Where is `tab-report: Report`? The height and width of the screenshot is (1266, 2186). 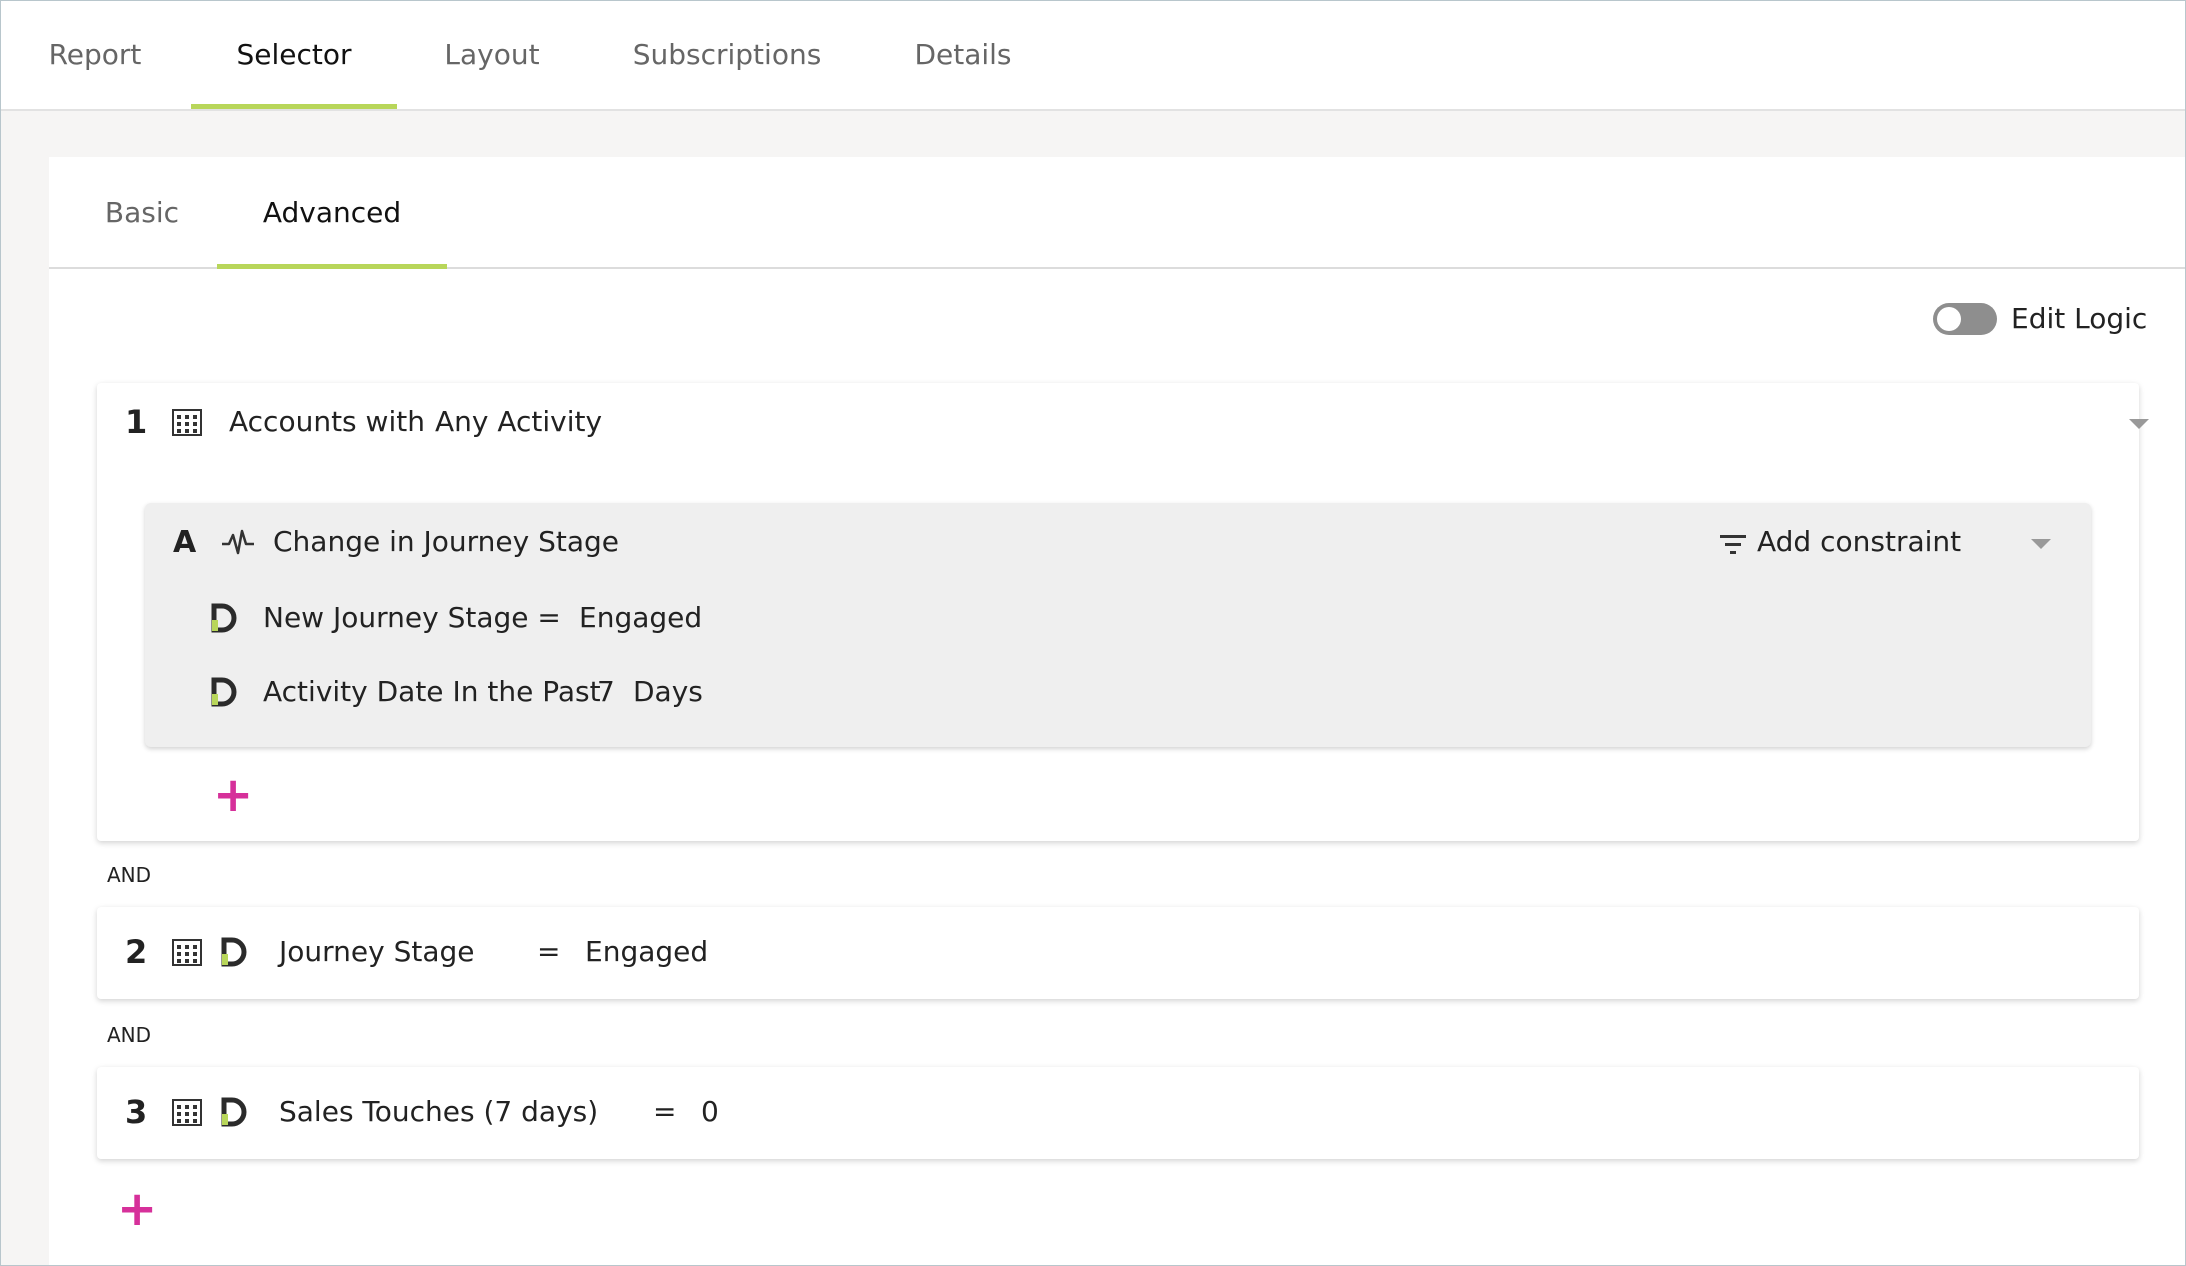 tab-report: Report is located at coordinates (95, 54).